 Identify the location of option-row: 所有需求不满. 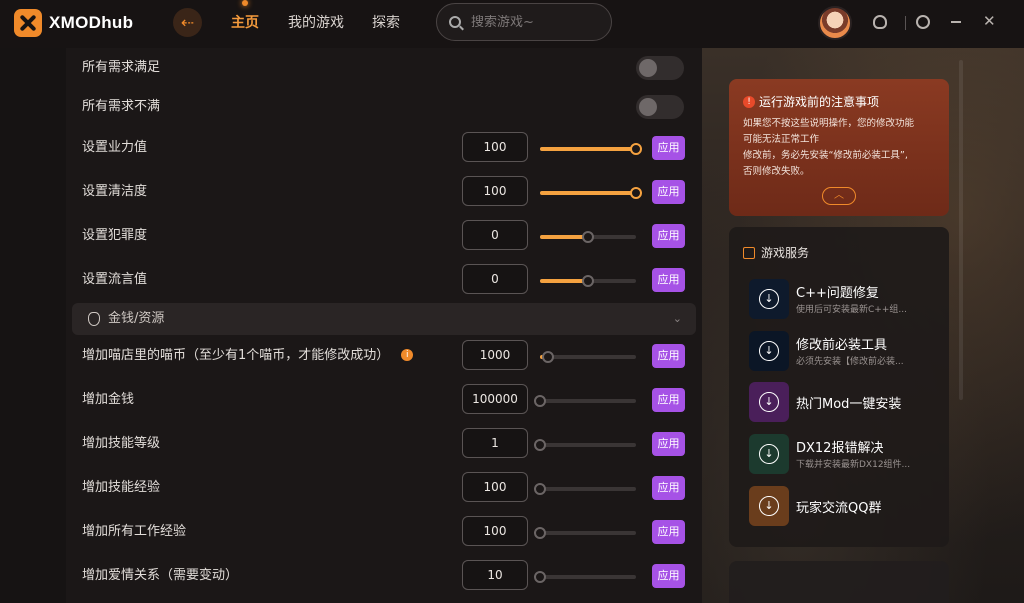
(384, 107).